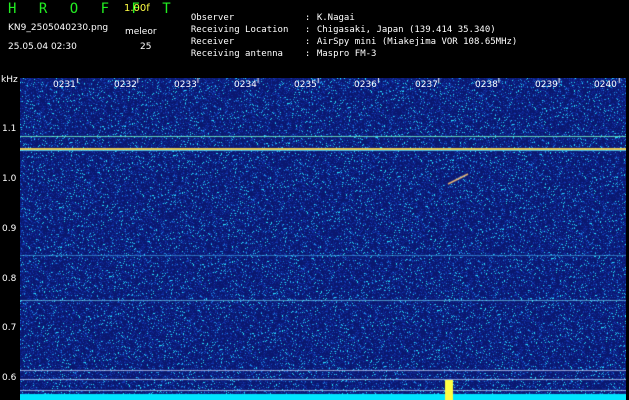 This screenshot has height=400, width=629. What do you see at coordinates (141, 32) in the screenshot?
I see `mode-label: meleor` at bounding box center [141, 32].